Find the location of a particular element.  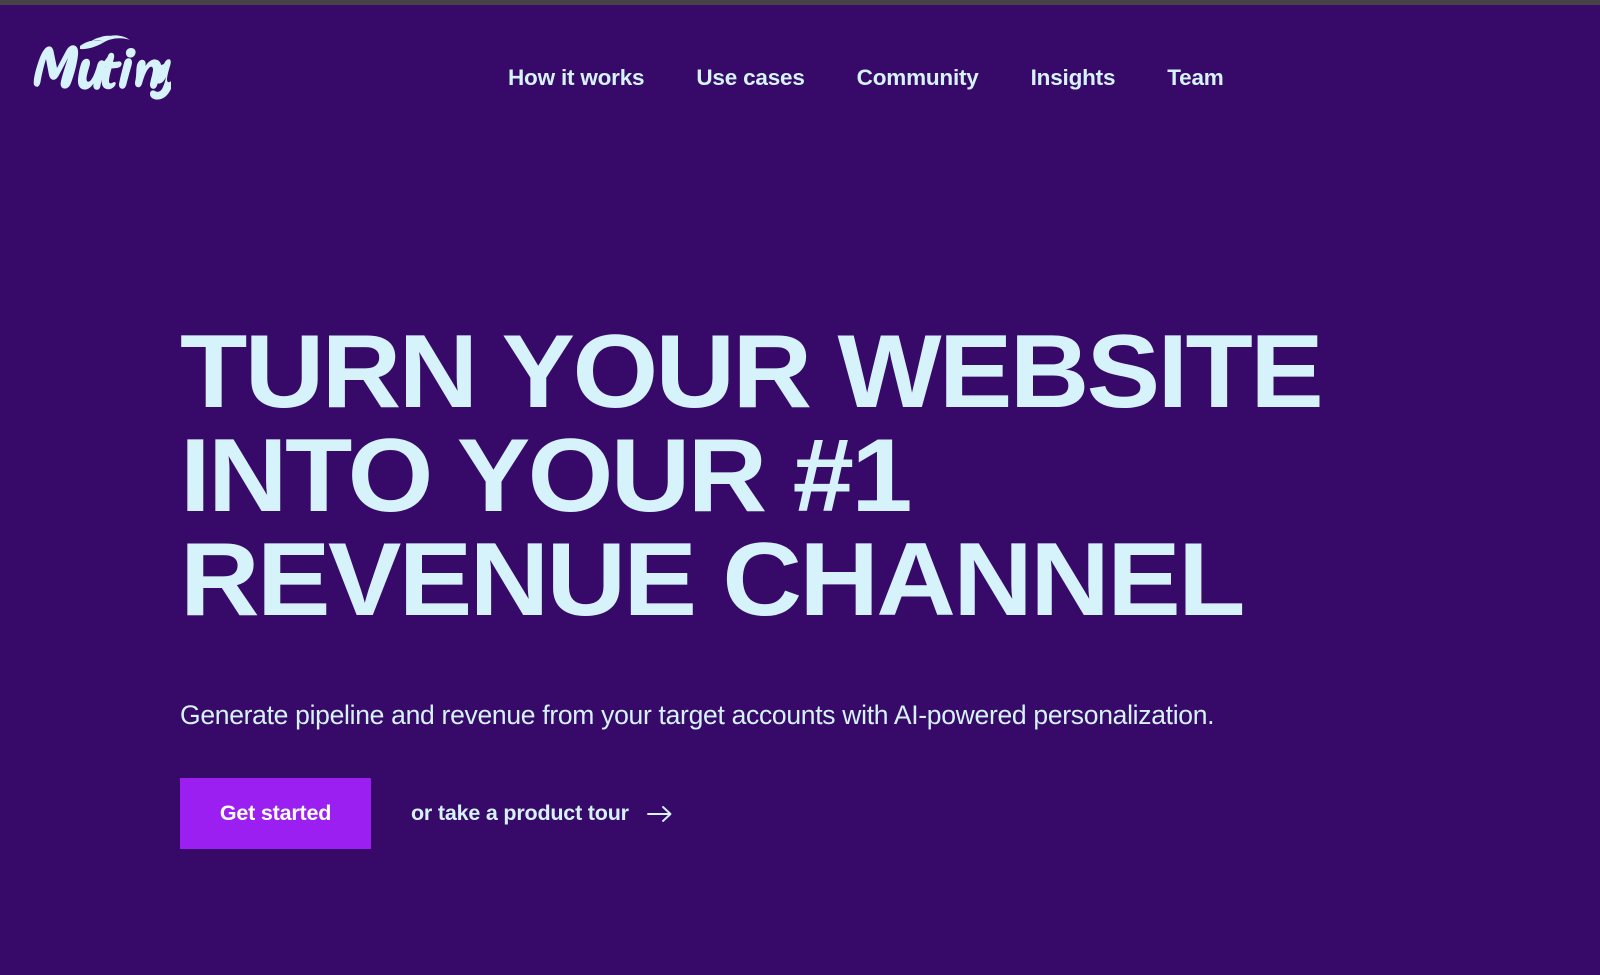

nav-item-how-it-works: How it works is located at coordinates (576, 78).